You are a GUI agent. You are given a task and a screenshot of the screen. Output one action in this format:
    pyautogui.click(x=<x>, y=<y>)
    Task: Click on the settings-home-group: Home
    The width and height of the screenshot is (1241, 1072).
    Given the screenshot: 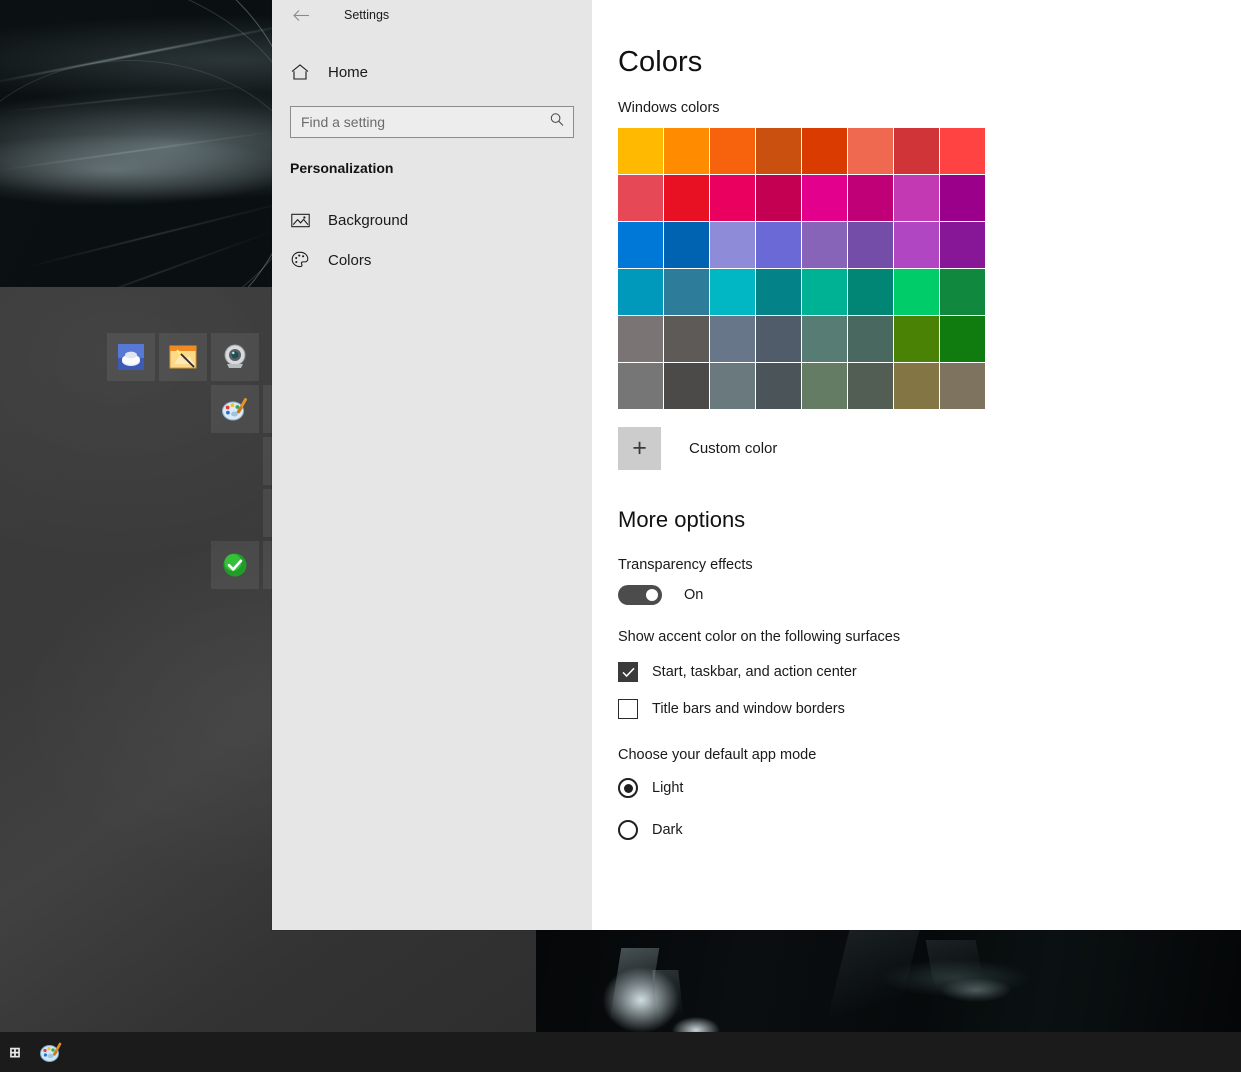 What is the action you would take?
    pyautogui.click(x=432, y=72)
    